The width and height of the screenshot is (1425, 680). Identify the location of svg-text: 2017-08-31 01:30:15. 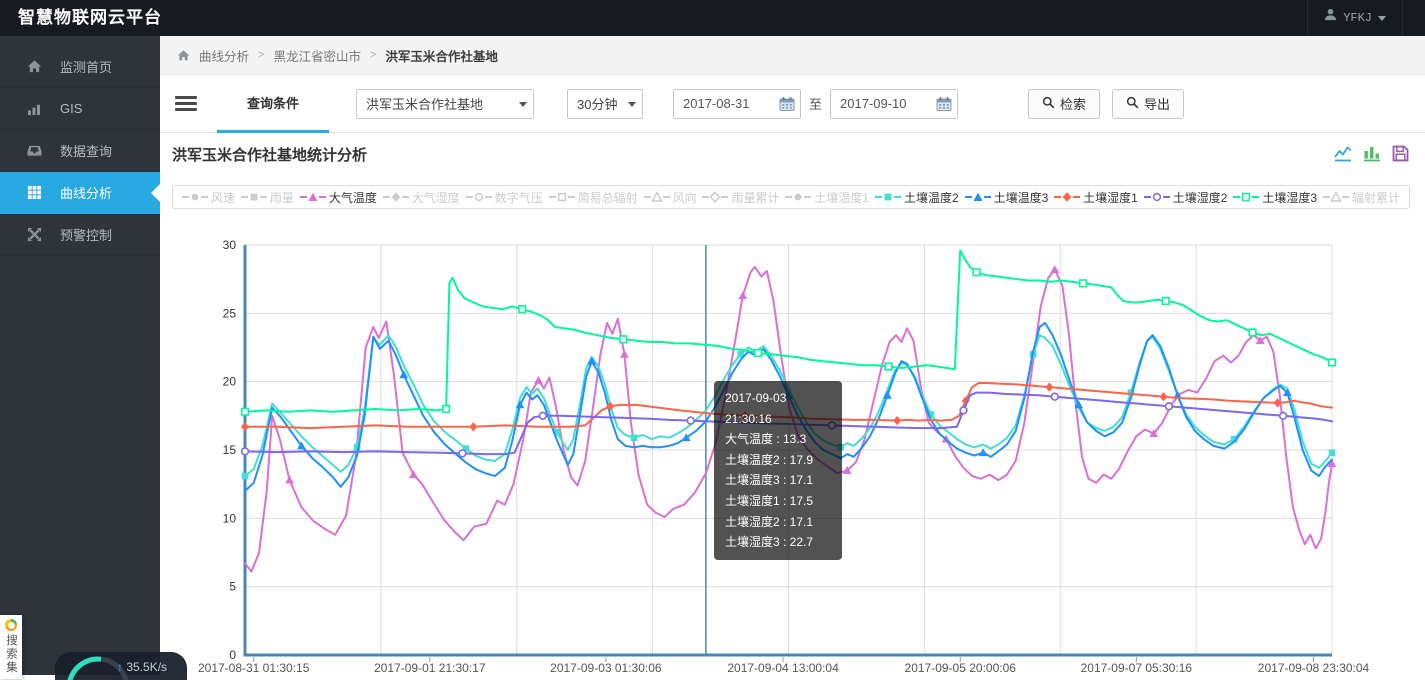
(254, 668).